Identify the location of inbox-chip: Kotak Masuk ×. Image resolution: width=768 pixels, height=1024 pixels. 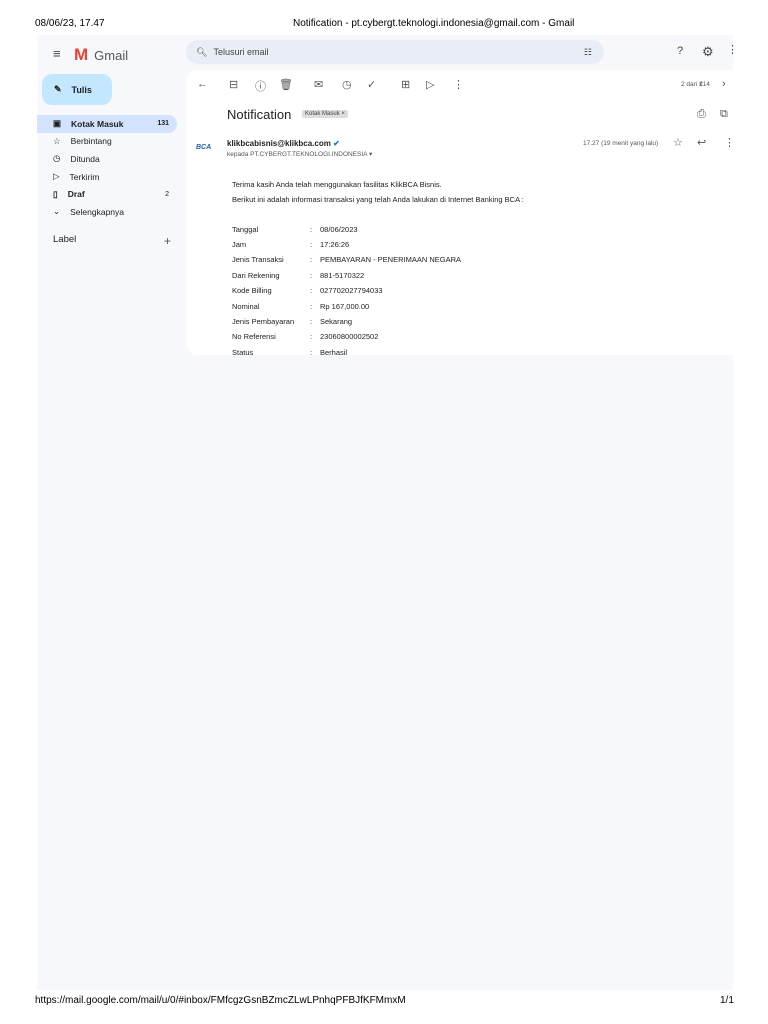
(325, 114).